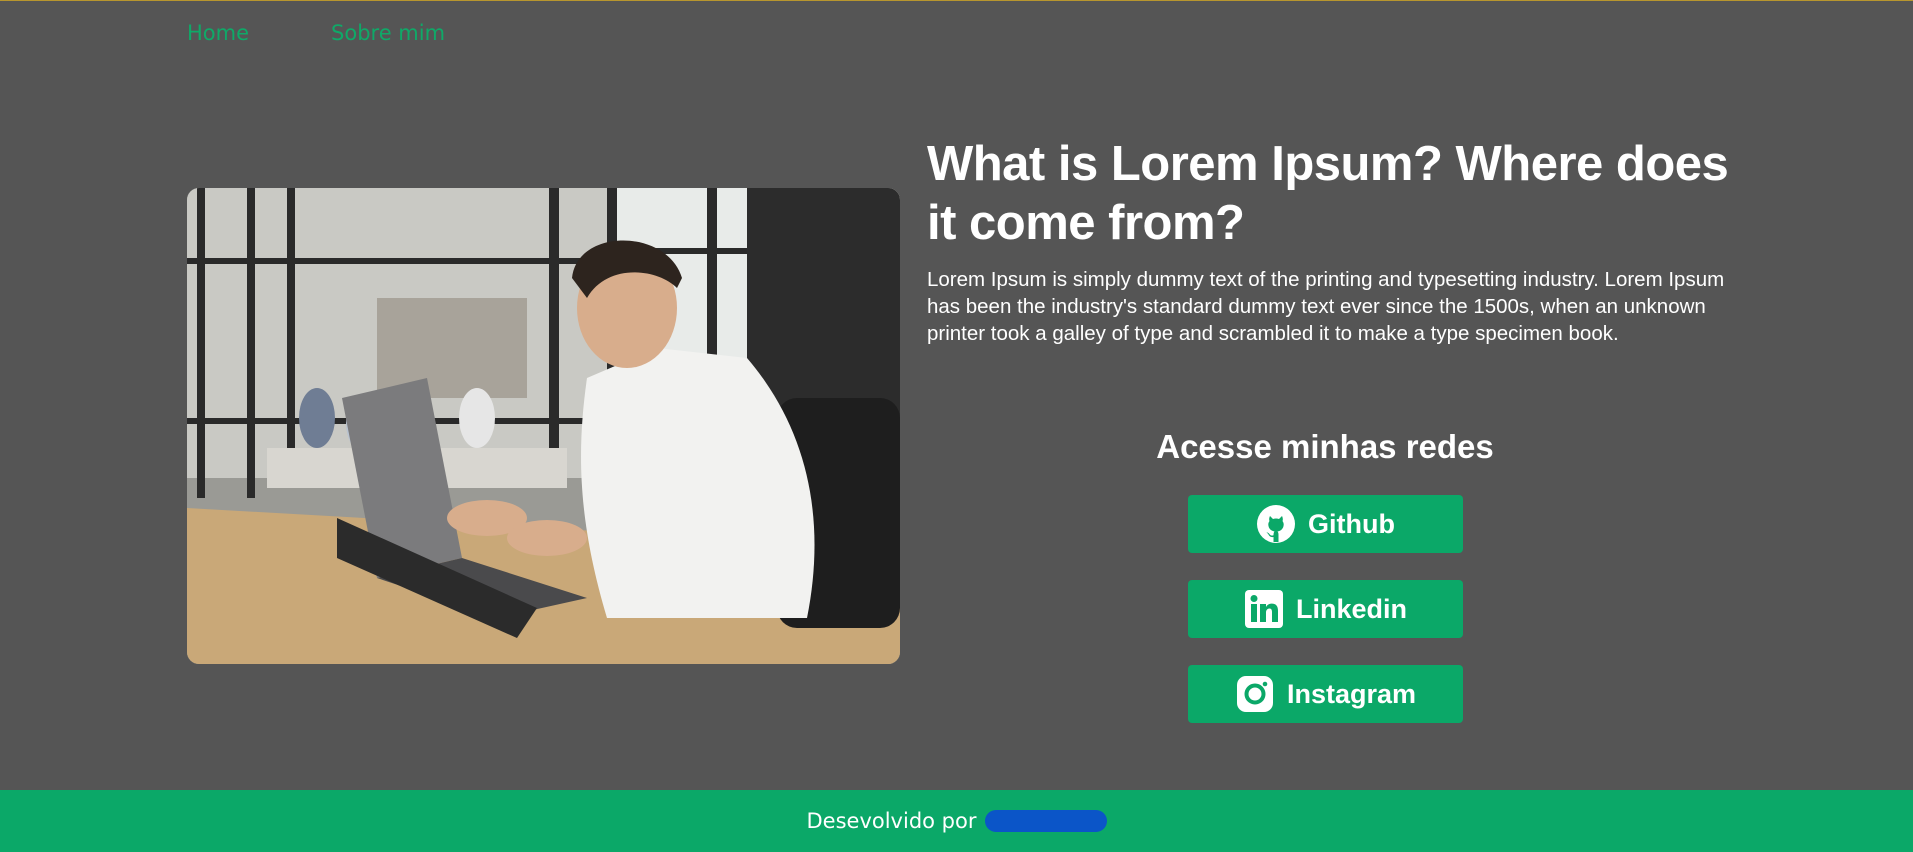 This screenshot has height=852, width=1913. I want to click on redacted-author-name, so click(1045, 821).